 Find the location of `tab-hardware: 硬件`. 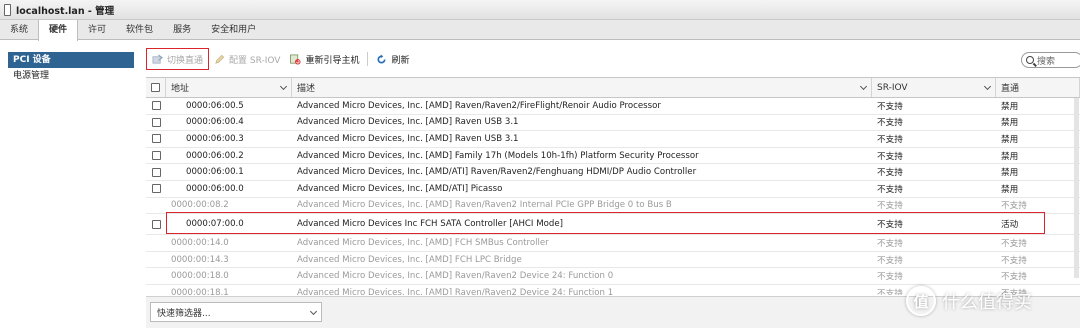

tab-hardware: 硬件 is located at coordinates (58, 30).